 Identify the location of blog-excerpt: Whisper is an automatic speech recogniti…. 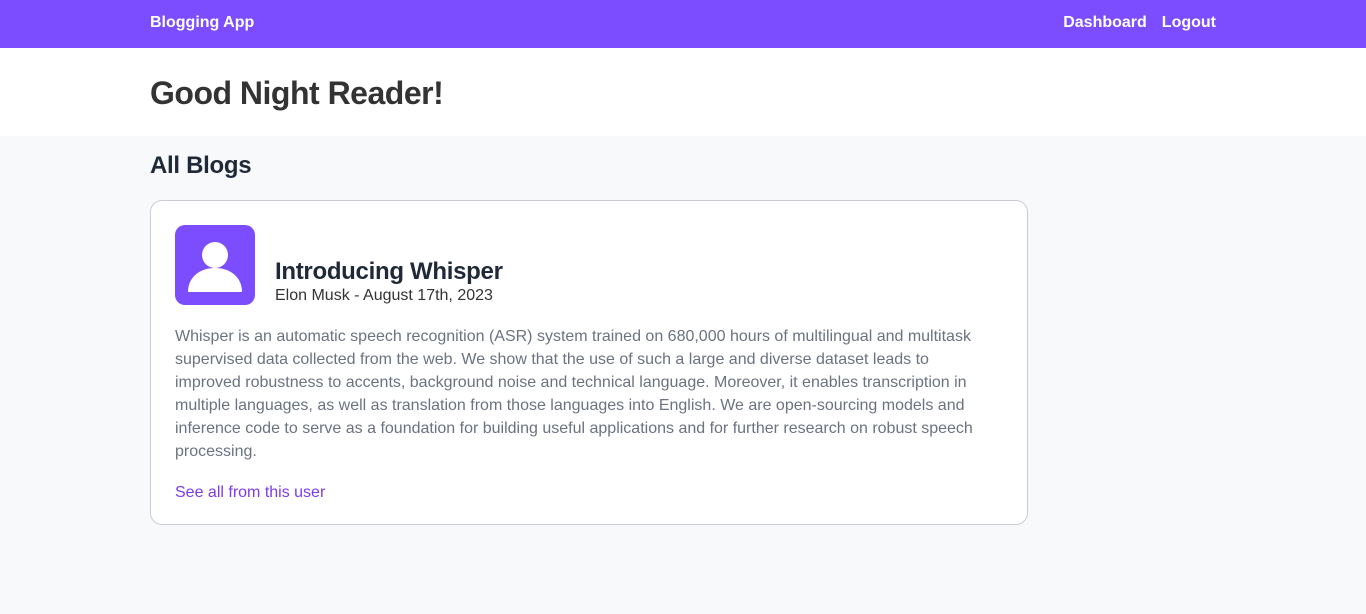
(574, 394).